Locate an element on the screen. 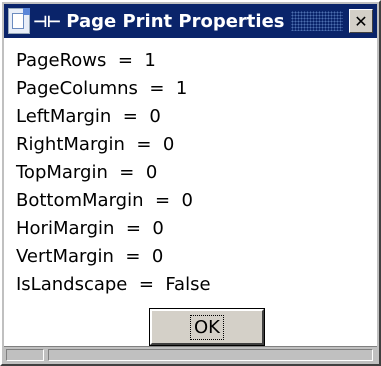 The image size is (381, 366). title-grip is located at coordinates (316, 21).